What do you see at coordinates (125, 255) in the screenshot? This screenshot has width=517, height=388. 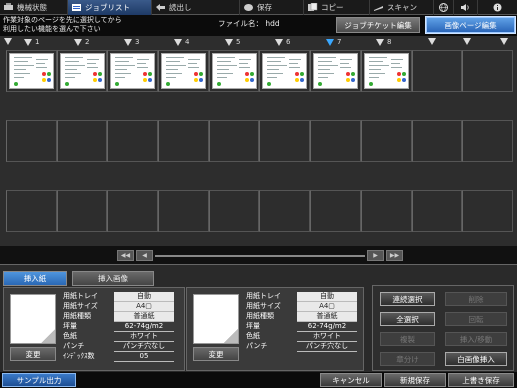 I see `scroll-first-button: ◀◀` at bounding box center [125, 255].